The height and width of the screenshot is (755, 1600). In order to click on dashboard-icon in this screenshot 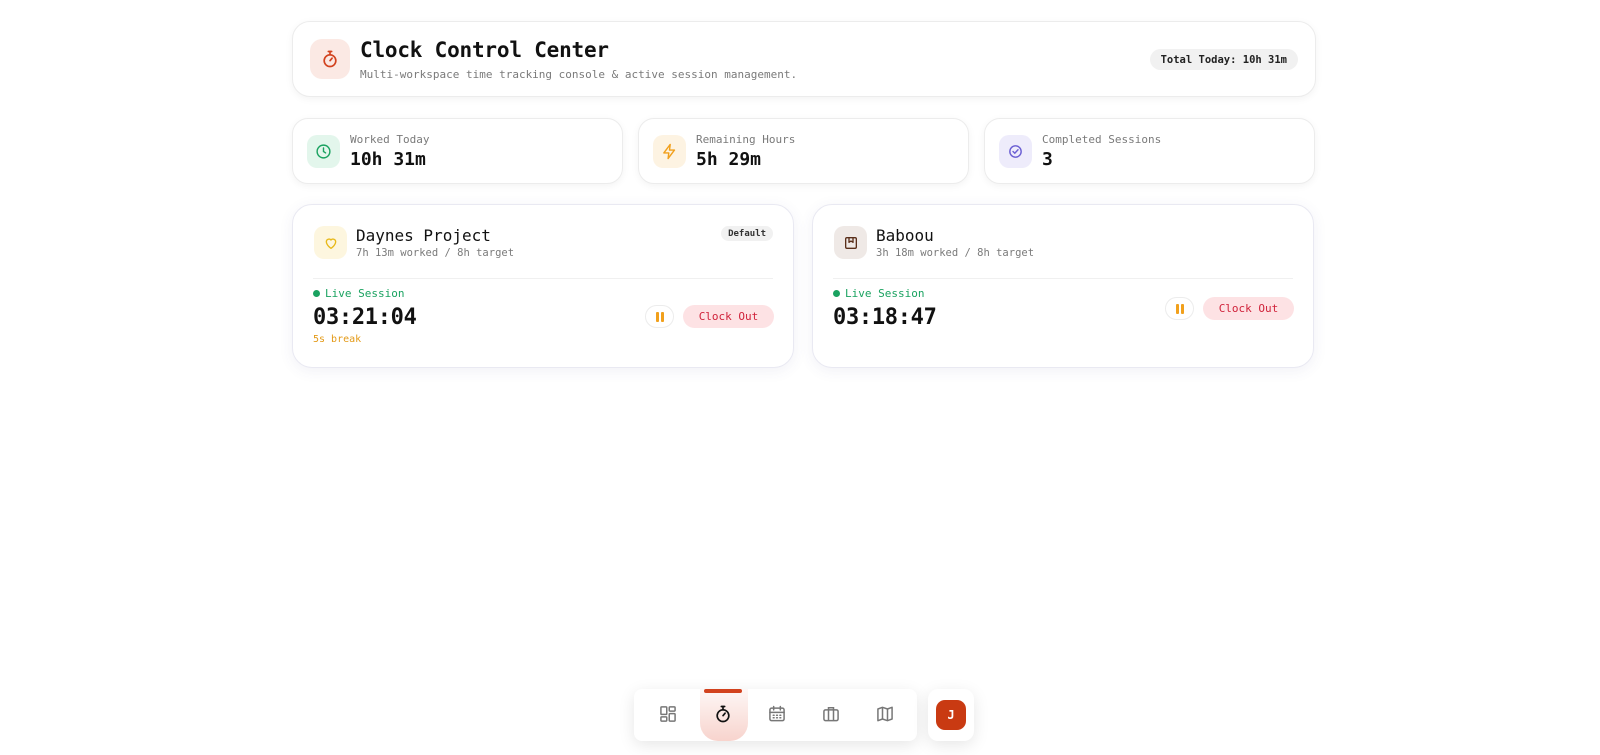, I will do `click(668, 714)`.